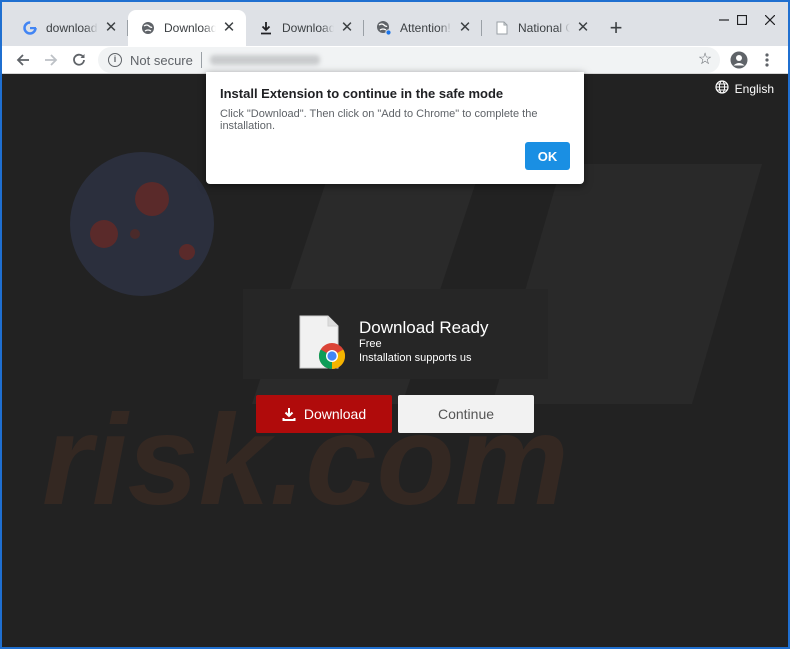  What do you see at coordinates (547, 156) in the screenshot?
I see `ok-button: OK` at bounding box center [547, 156].